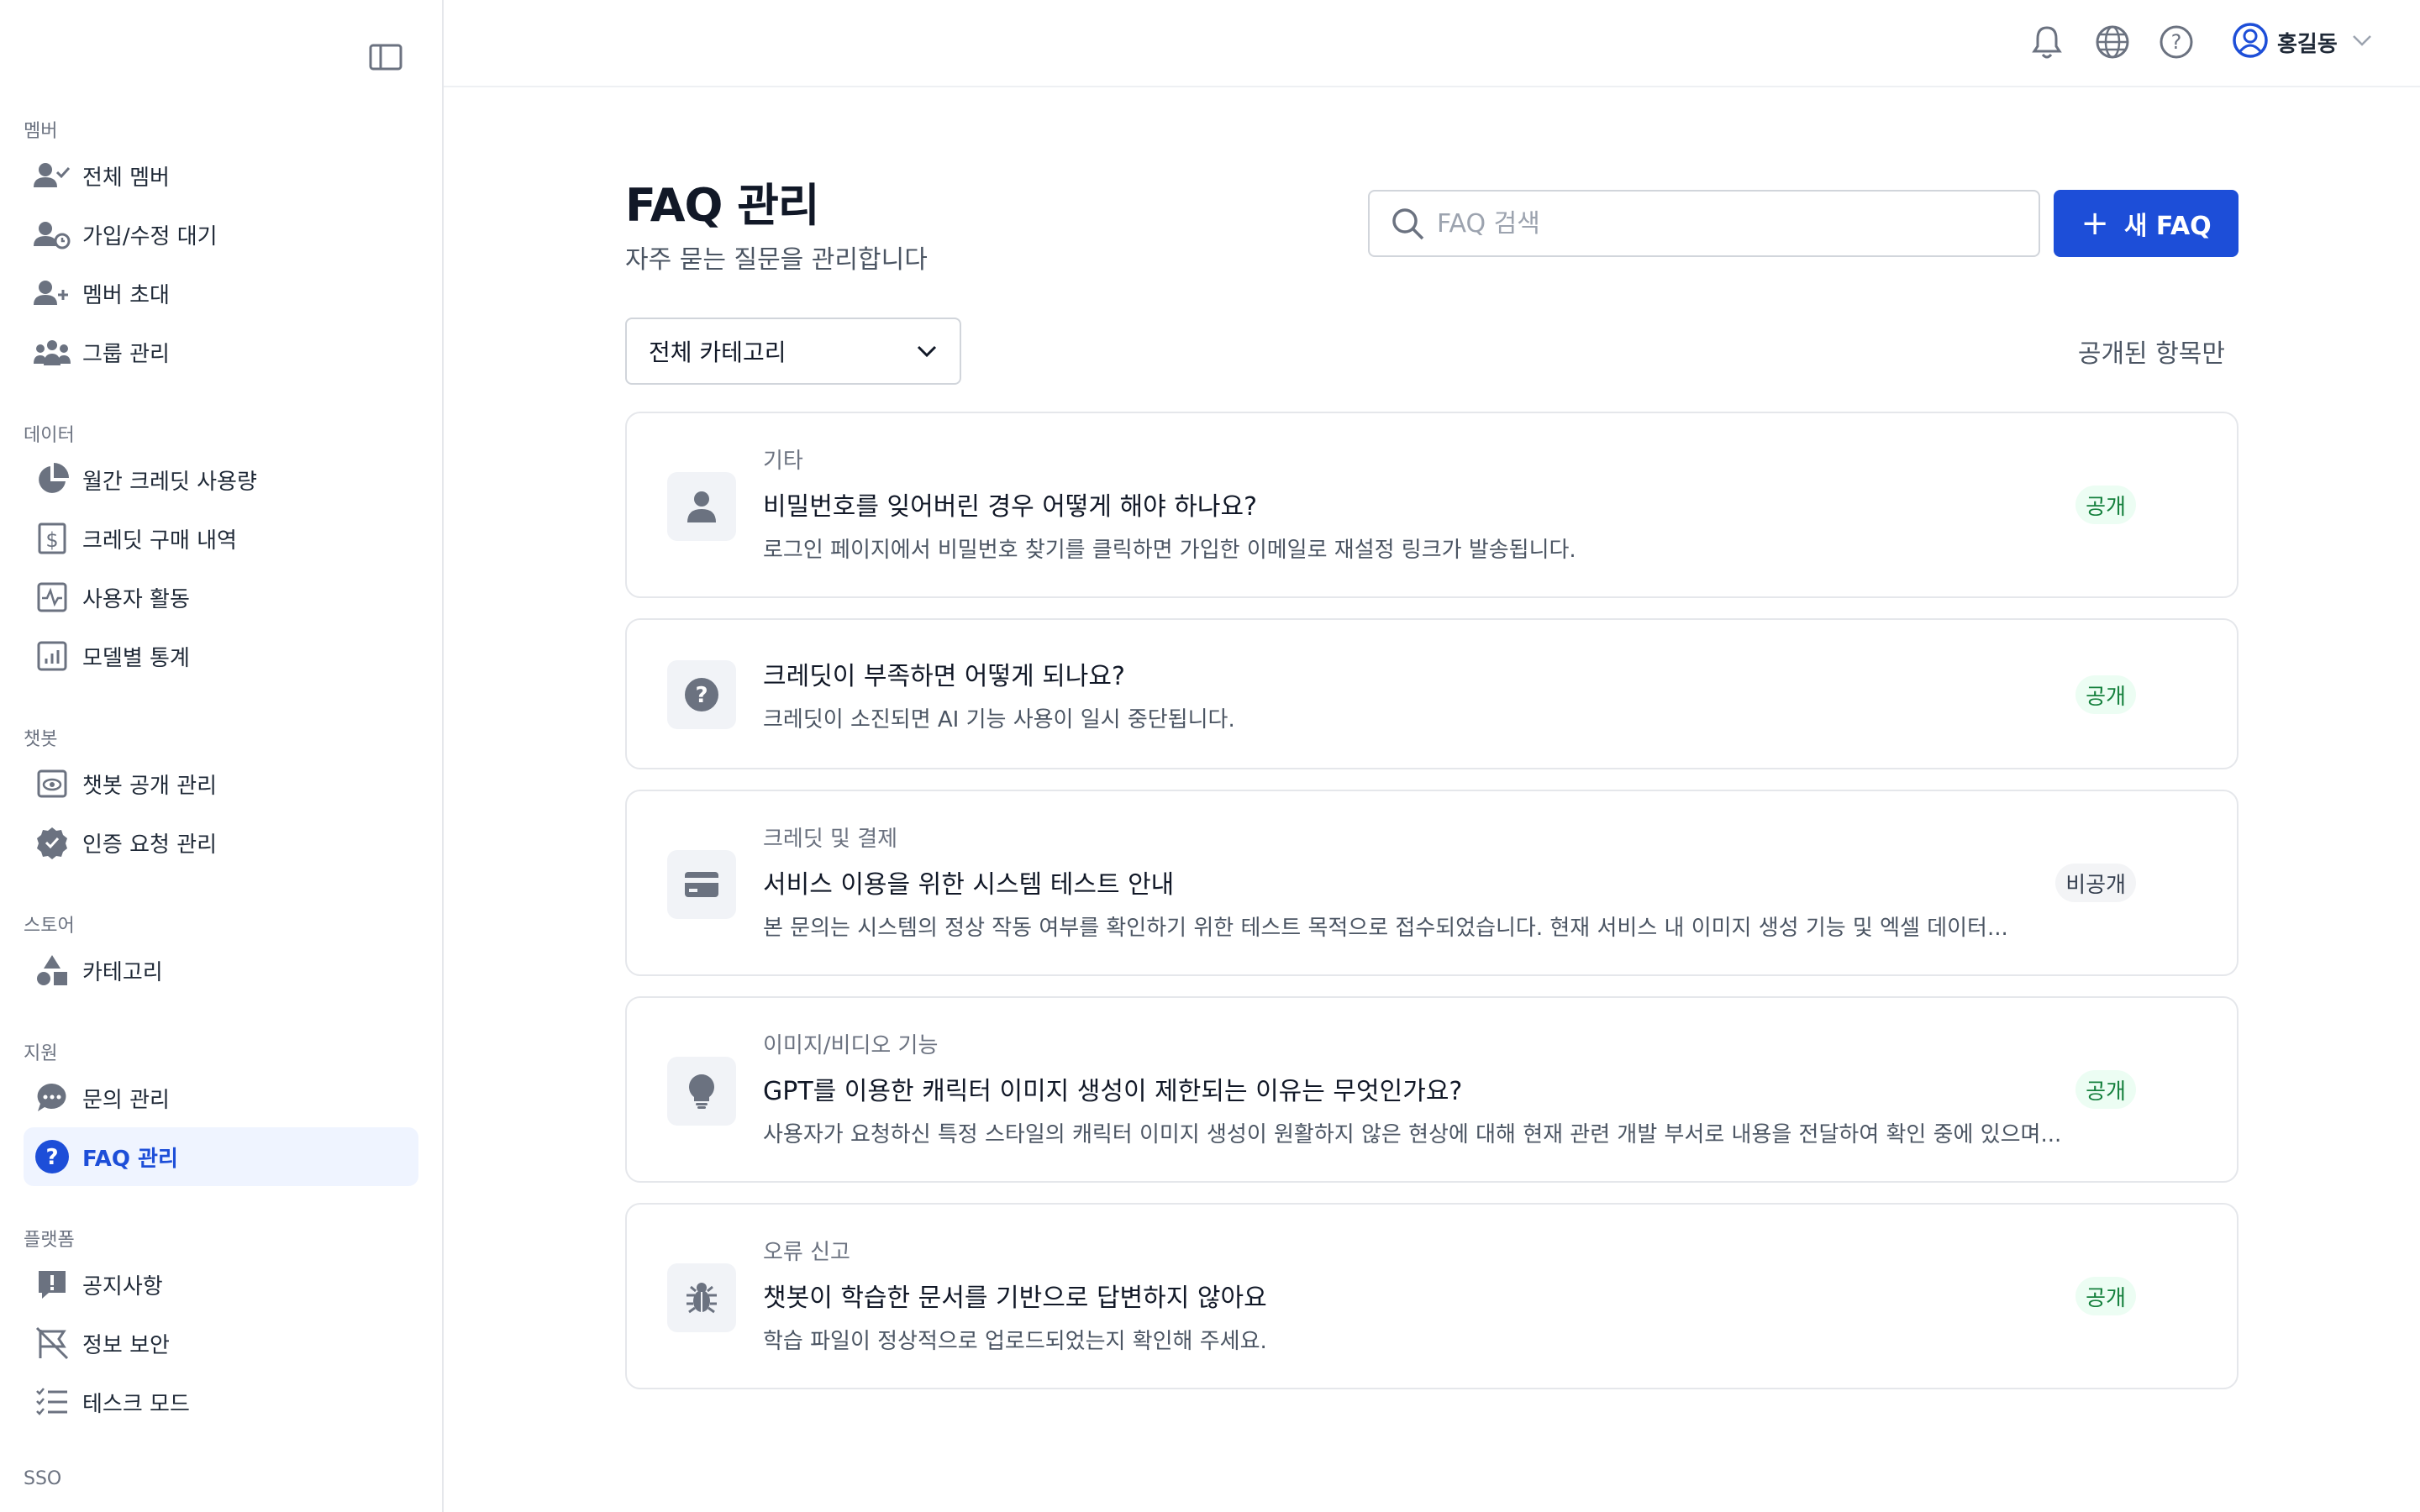 This screenshot has width=2420, height=1512. I want to click on page-title: FAQ 관리, so click(722, 205).